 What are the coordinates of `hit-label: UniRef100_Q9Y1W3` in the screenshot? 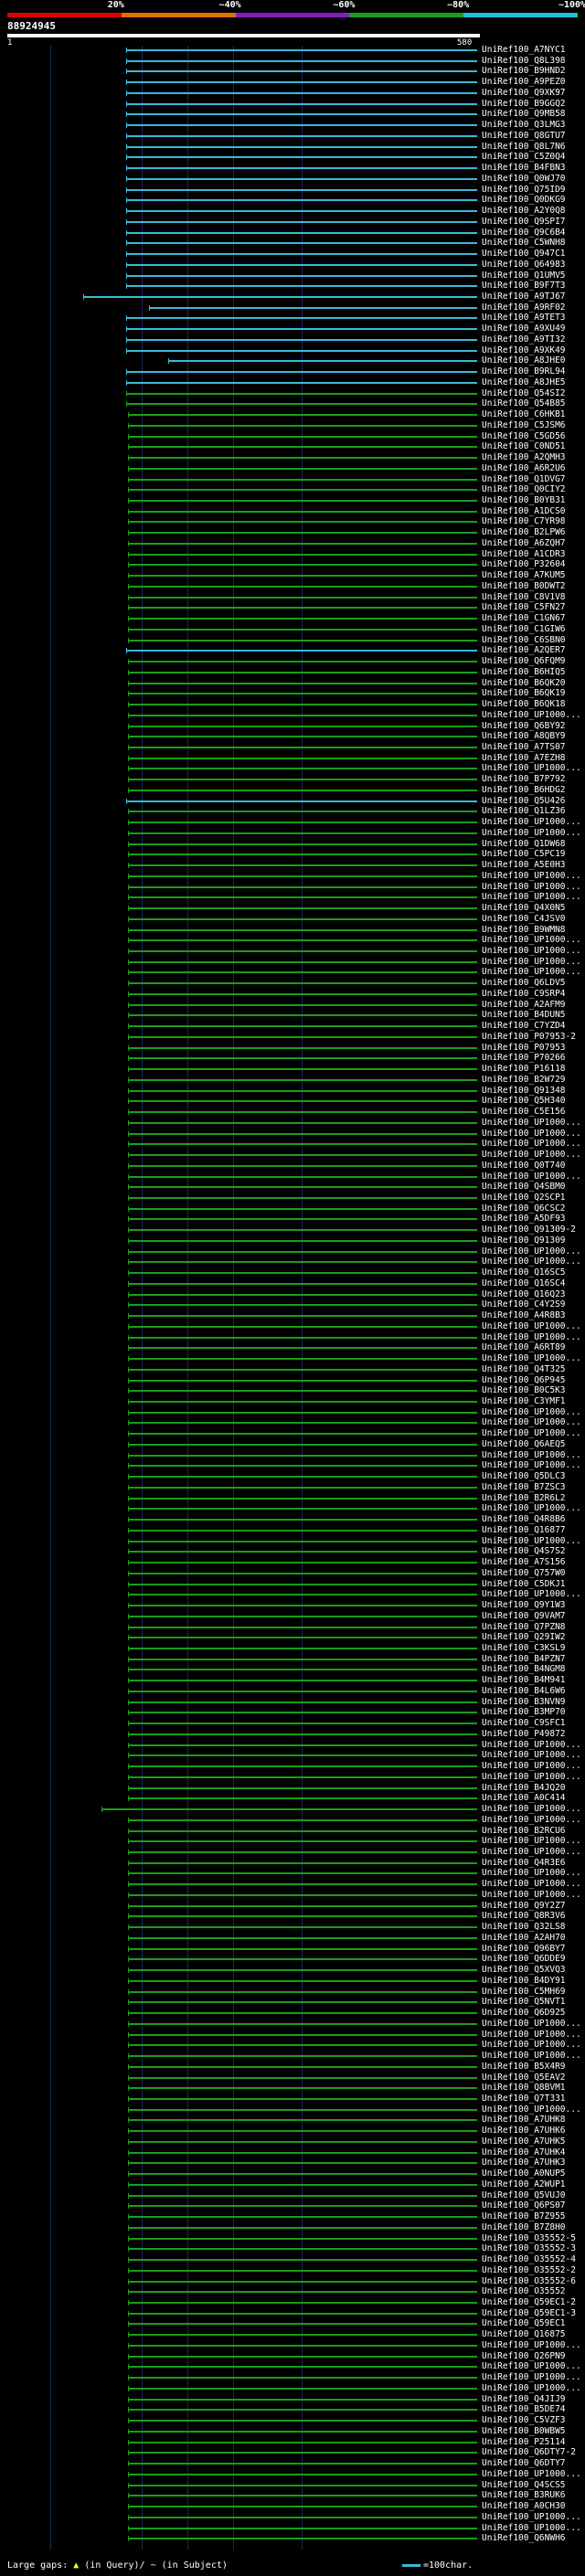 It's located at (524, 1605).